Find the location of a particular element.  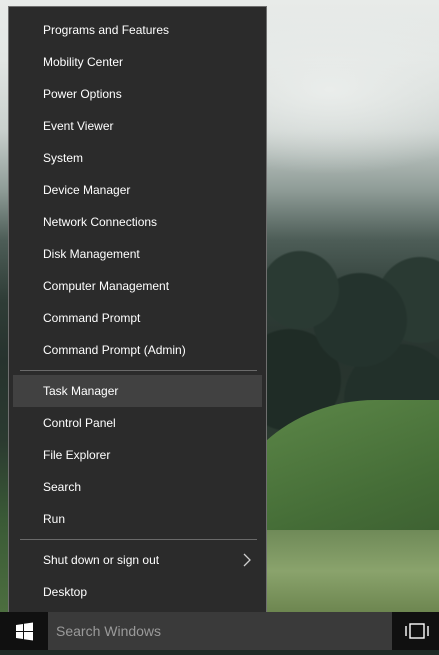

menu-item-label: Search is located at coordinates (62, 487).